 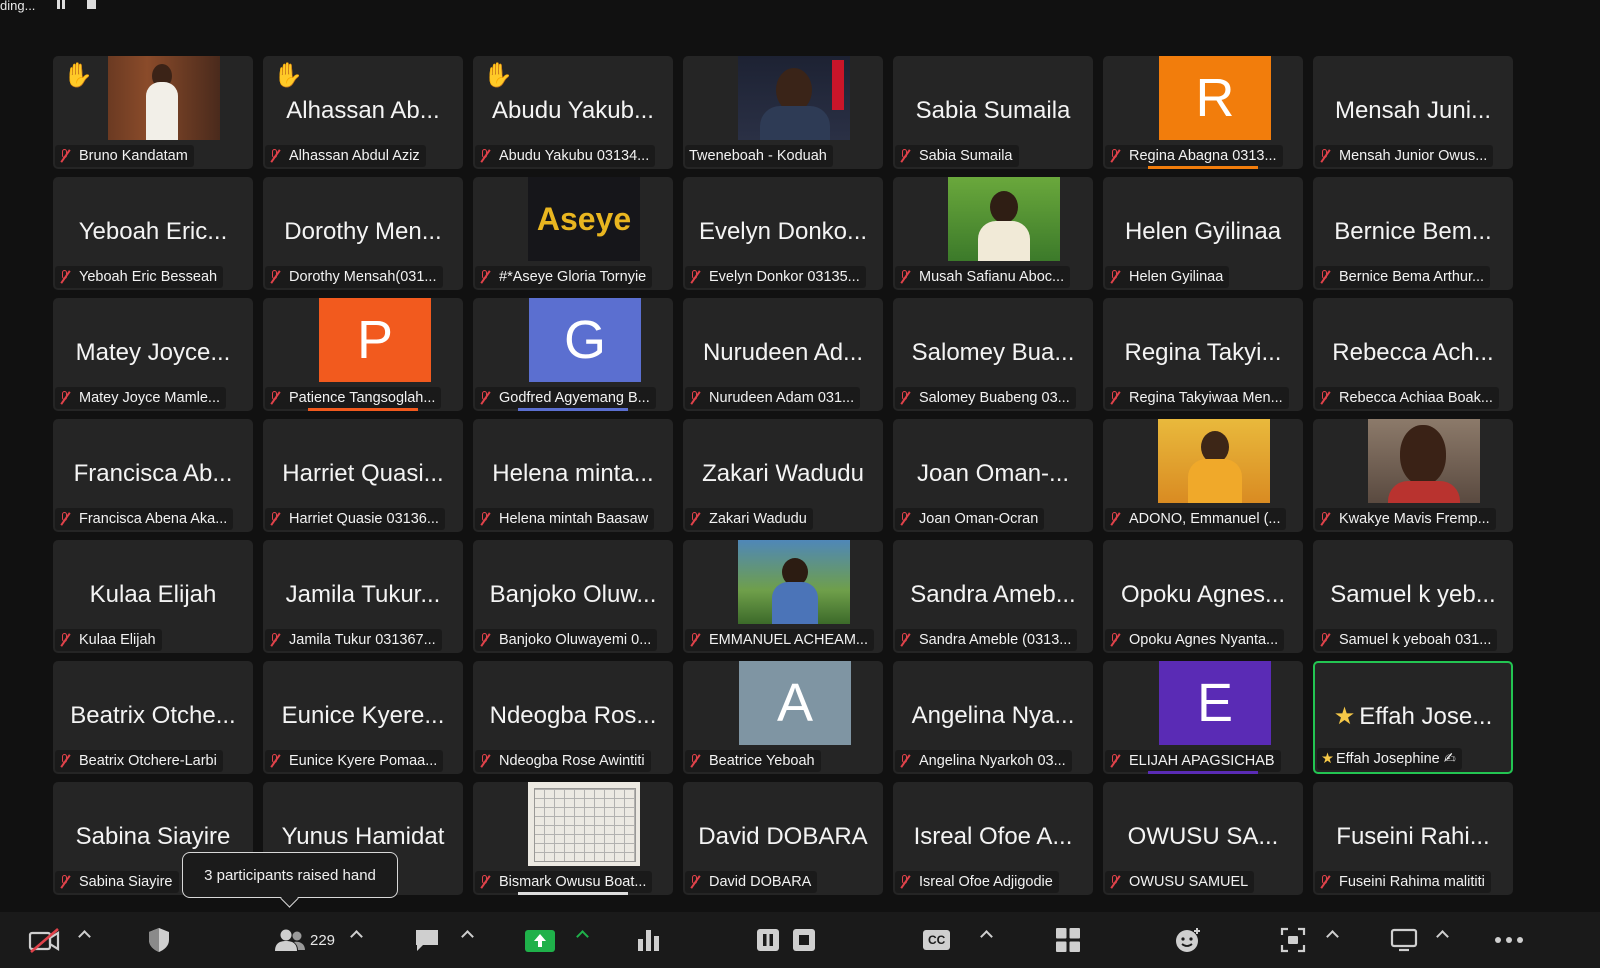 I want to click on chat-options-caret-icon, so click(x=467, y=936).